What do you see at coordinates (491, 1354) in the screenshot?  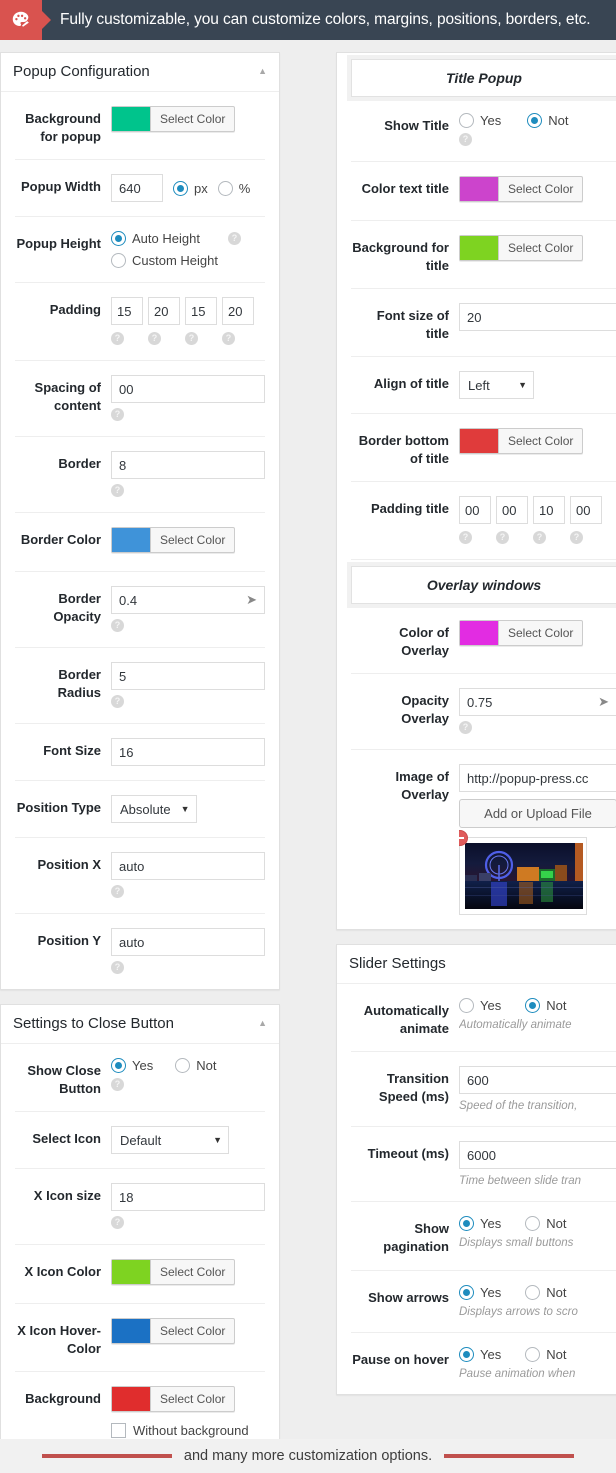 I see `radio-label-yes: Yes` at bounding box center [491, 1354].